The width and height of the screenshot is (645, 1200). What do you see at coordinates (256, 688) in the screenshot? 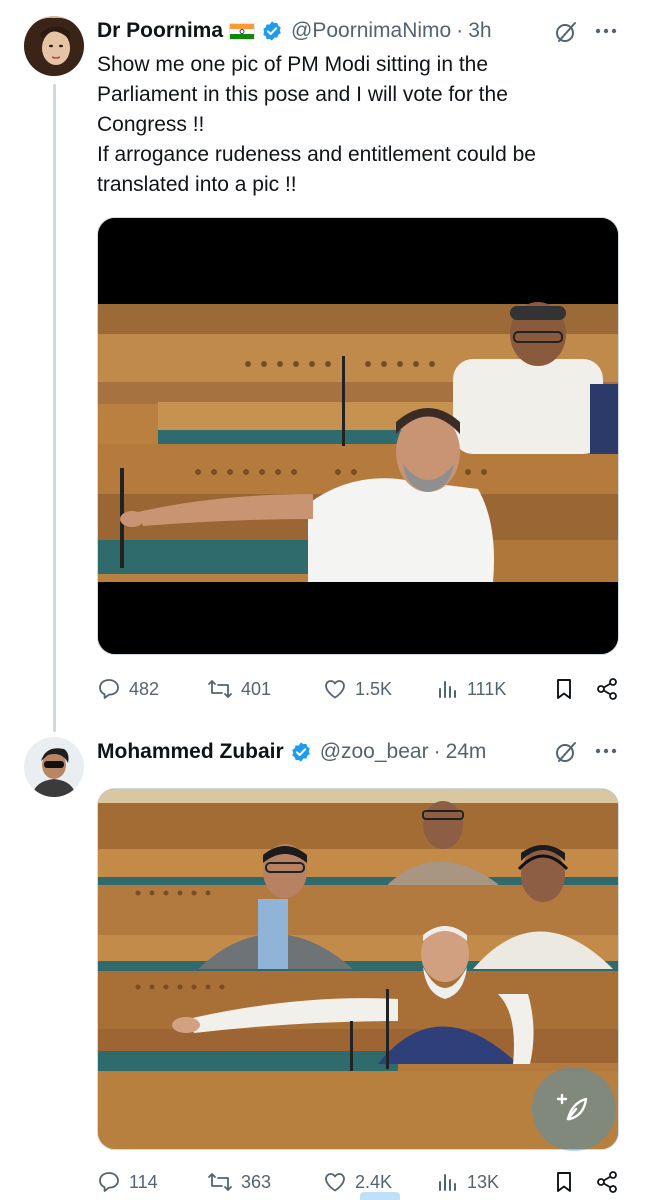
I see `repost-count: 401` at bounding box center [256, 688].